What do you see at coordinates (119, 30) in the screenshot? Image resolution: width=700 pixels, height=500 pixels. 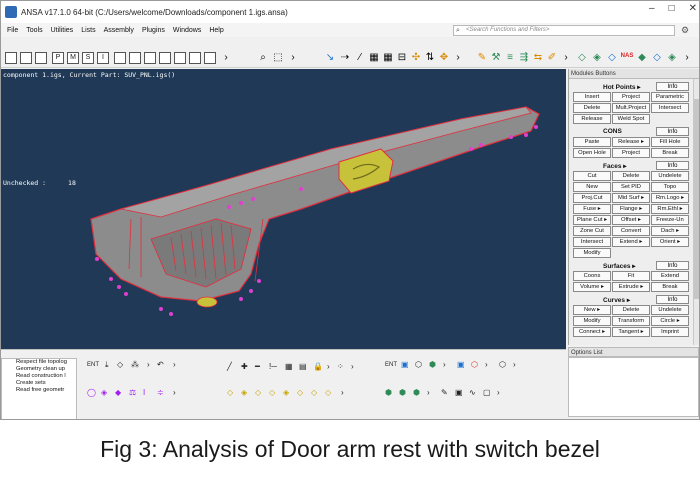 I see `menu-assembly: Assembly` at bounding box center [119, 30].